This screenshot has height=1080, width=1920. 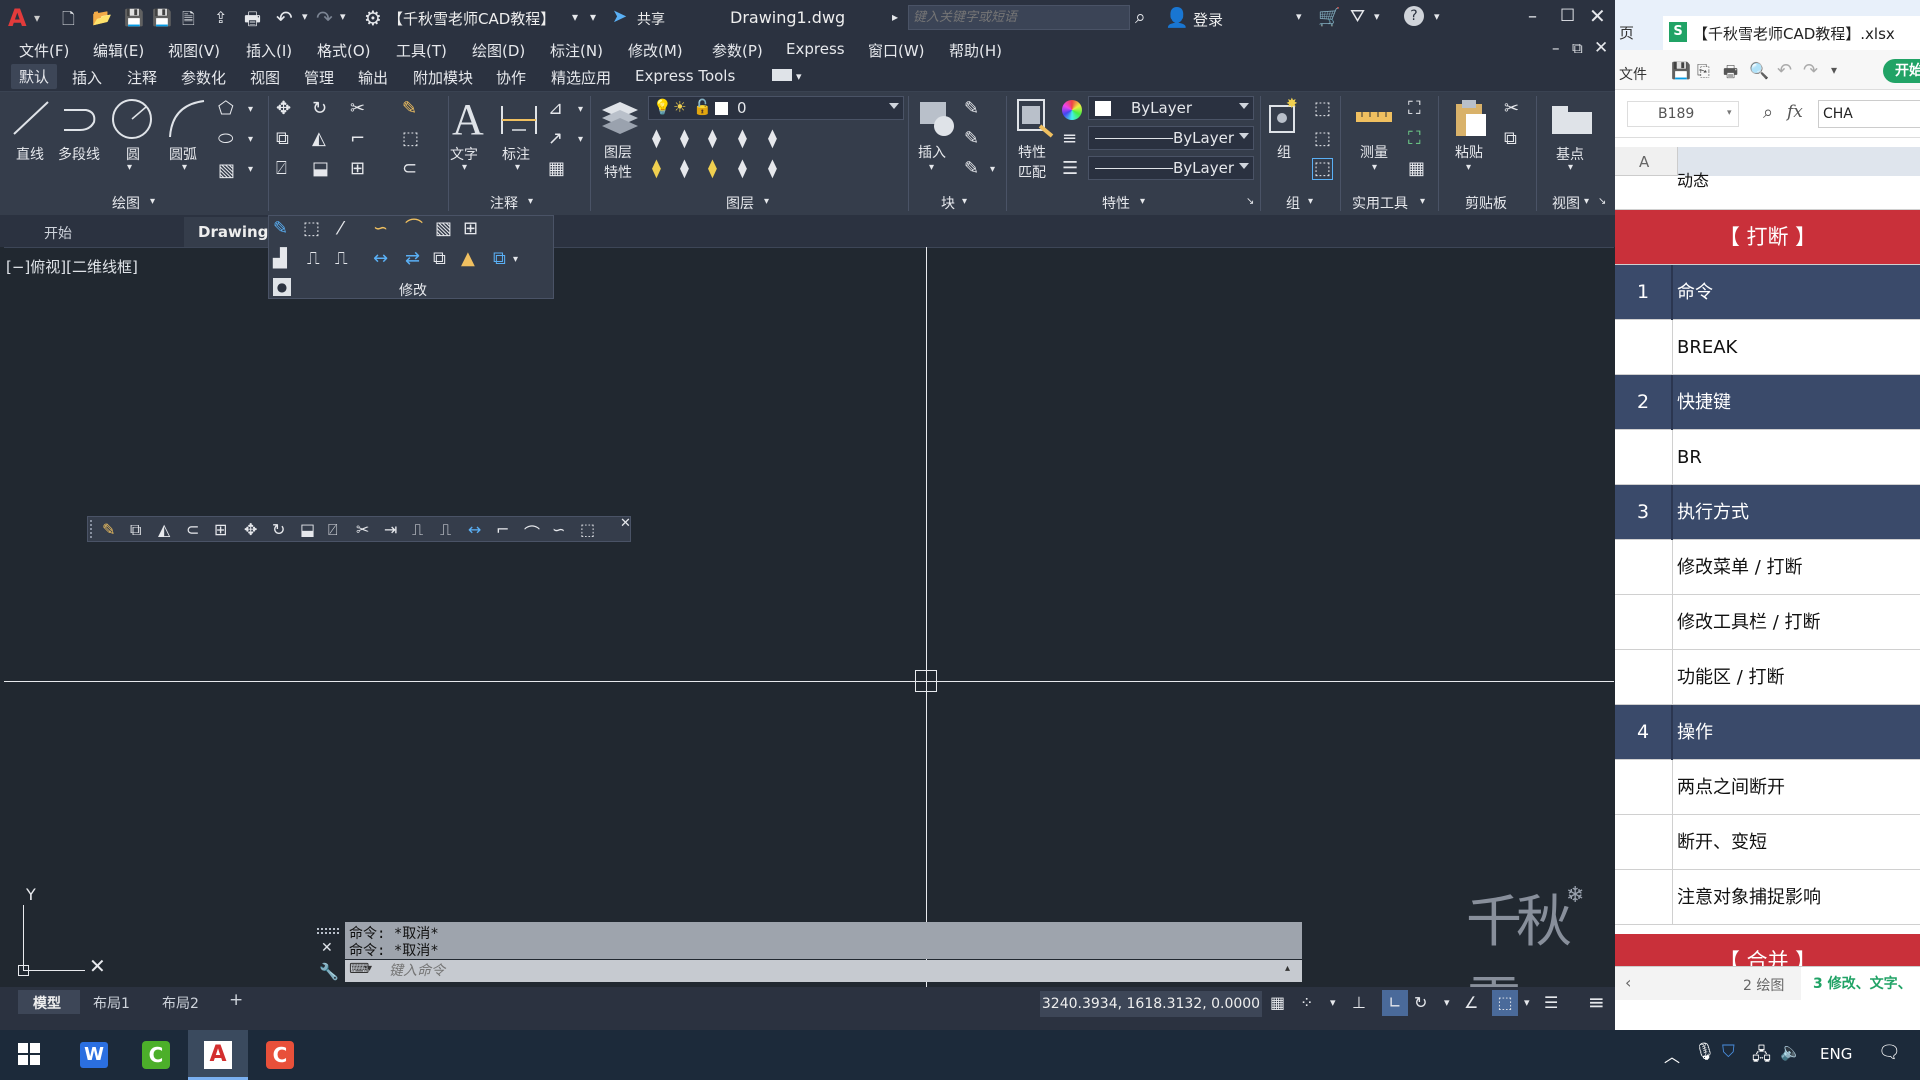 I want to click on panel-layer-dropdown-icon: ▾, so click(x=766, y=201).